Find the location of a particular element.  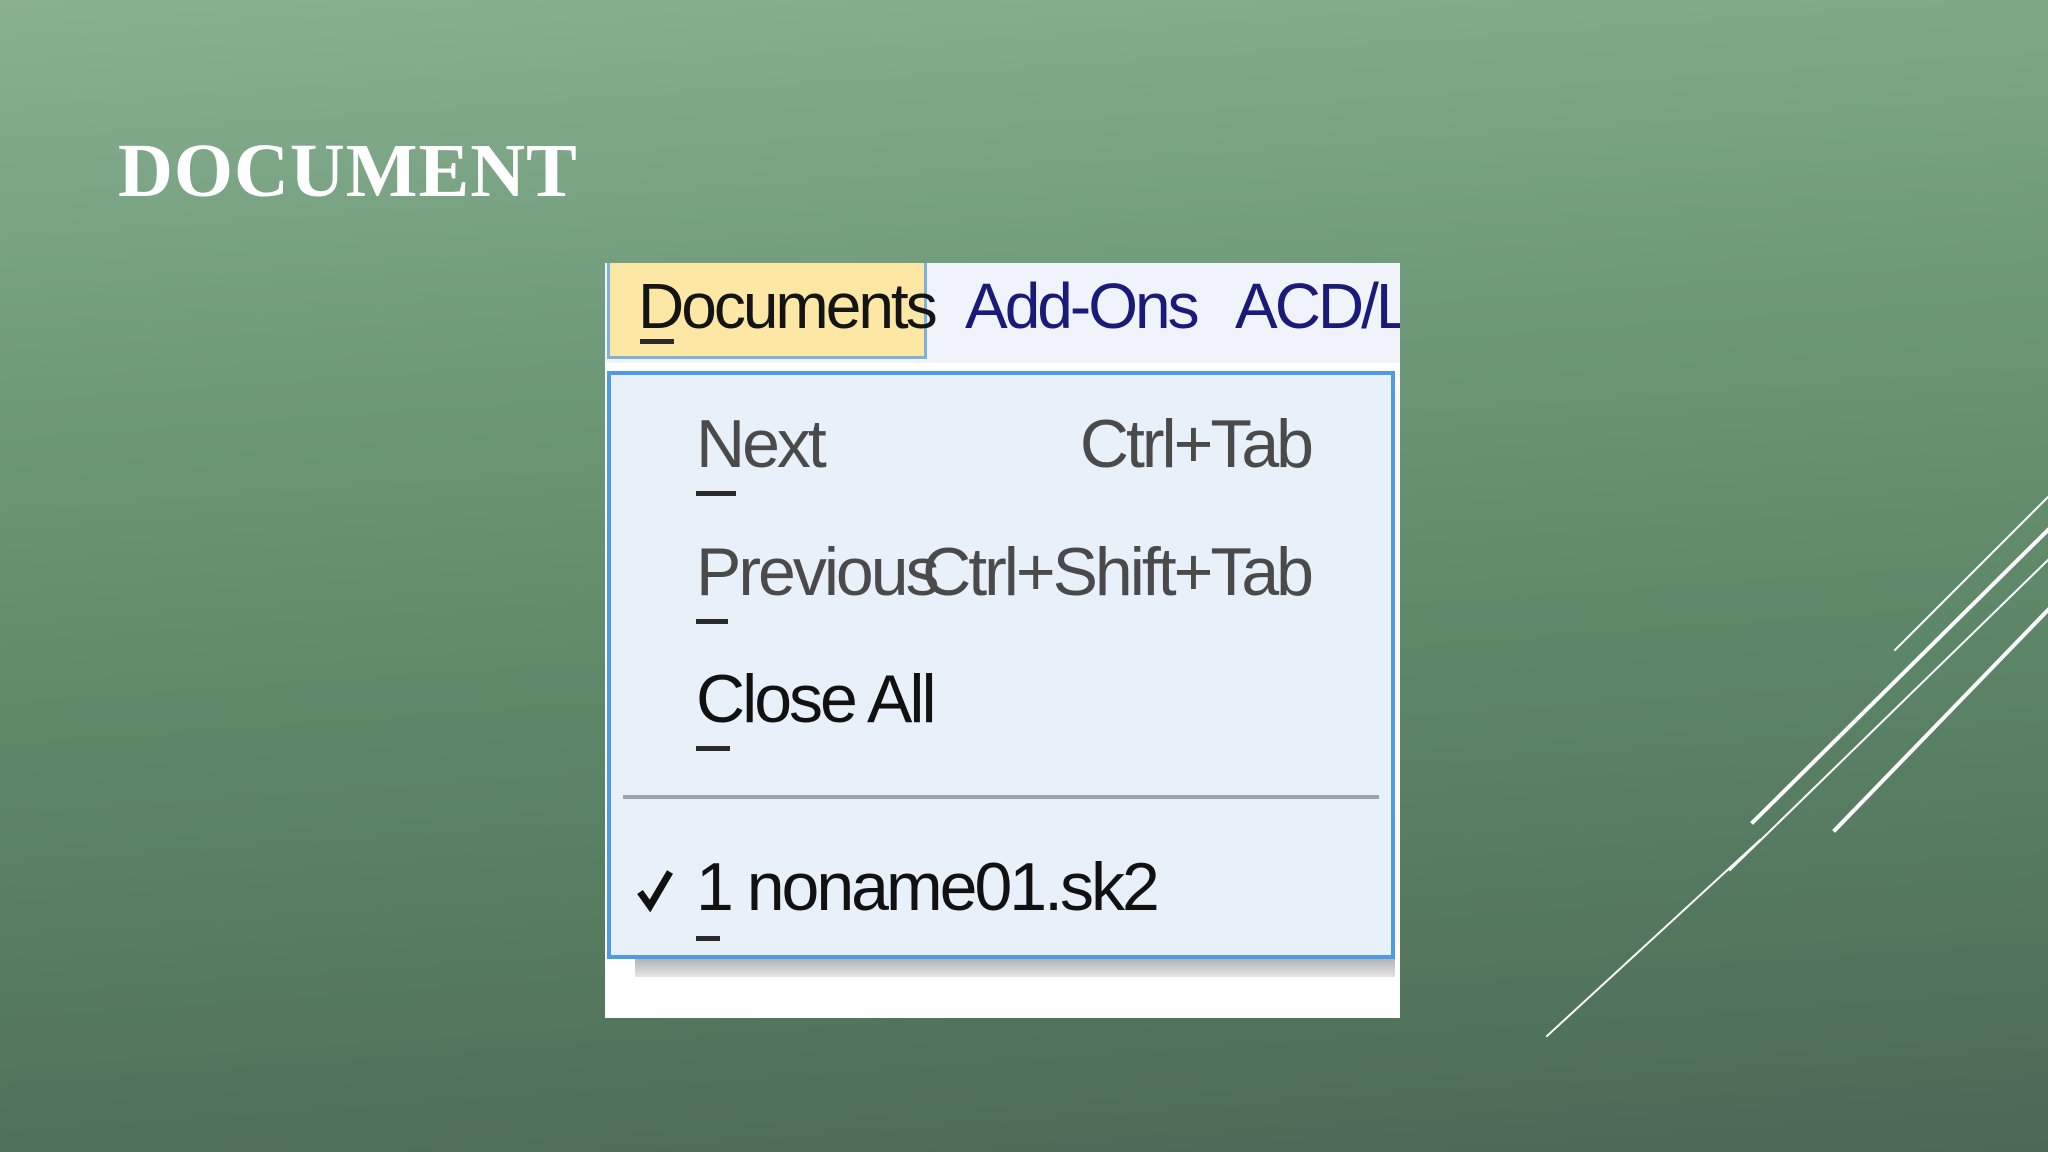

menu-item-label: Previous is located at coordinates (818, 572).